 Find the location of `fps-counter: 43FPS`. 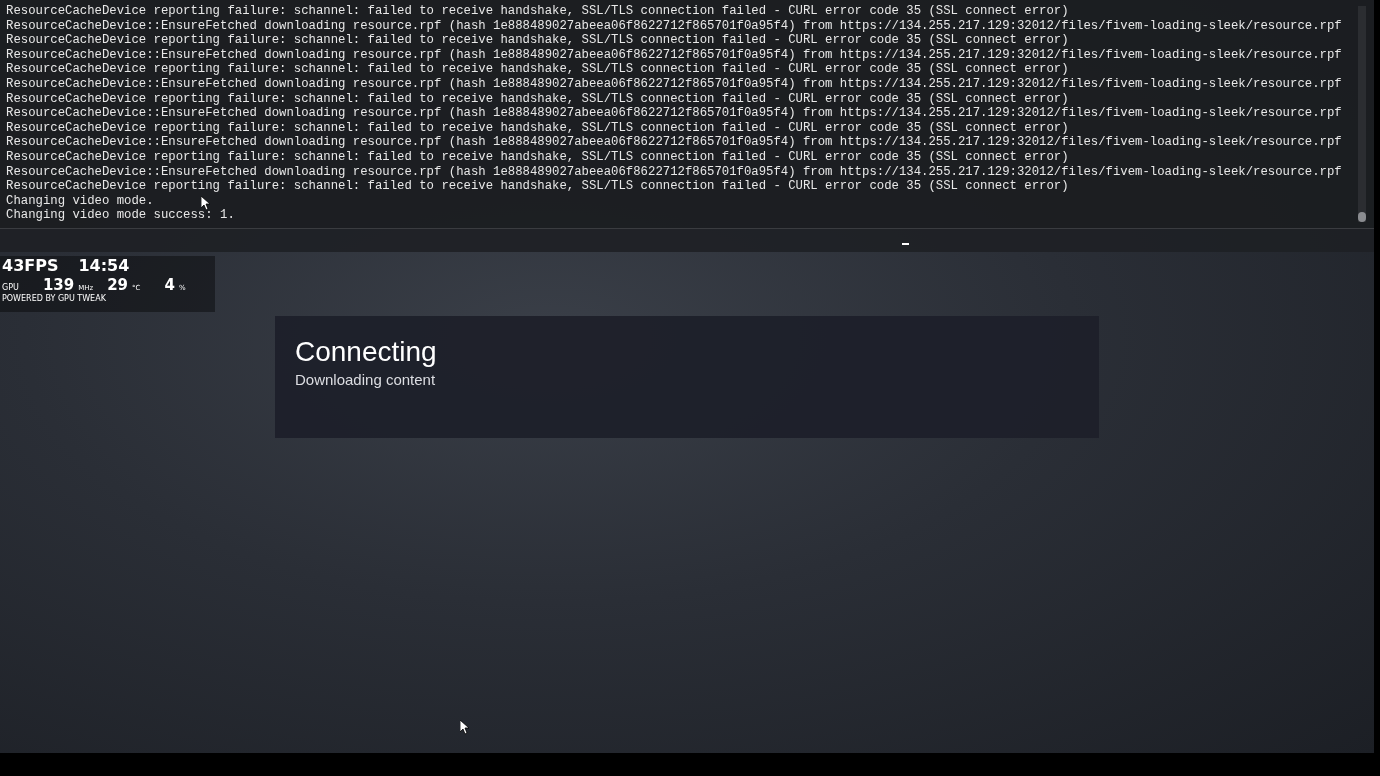

fps-counter: 43FPS is located at coordinates (30, 266).